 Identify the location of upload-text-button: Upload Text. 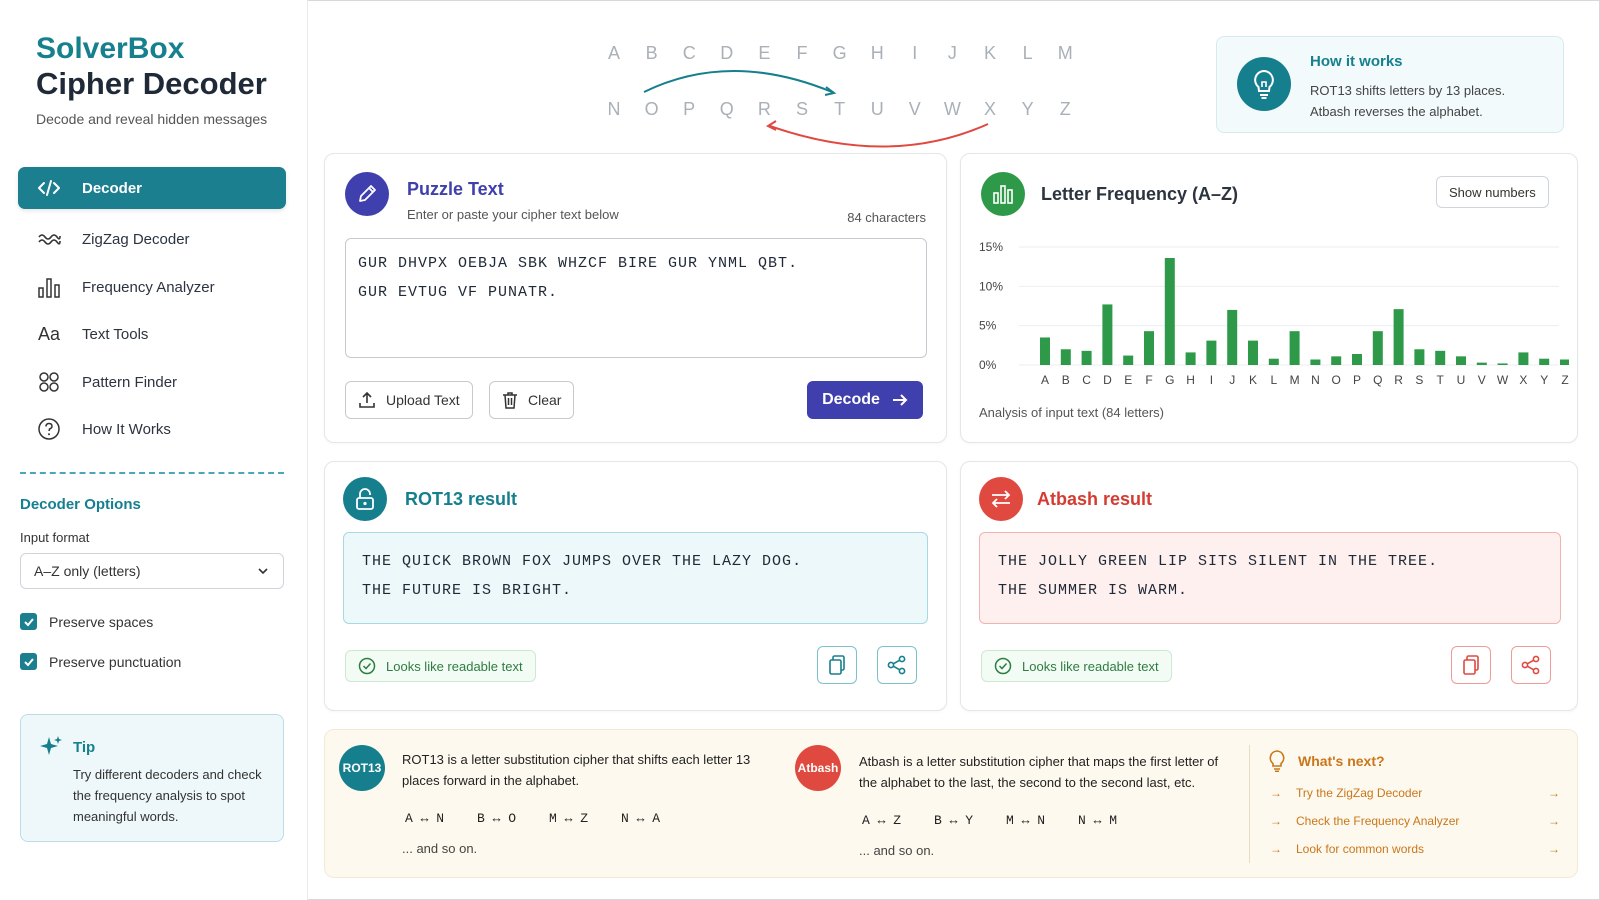
(409, 400).